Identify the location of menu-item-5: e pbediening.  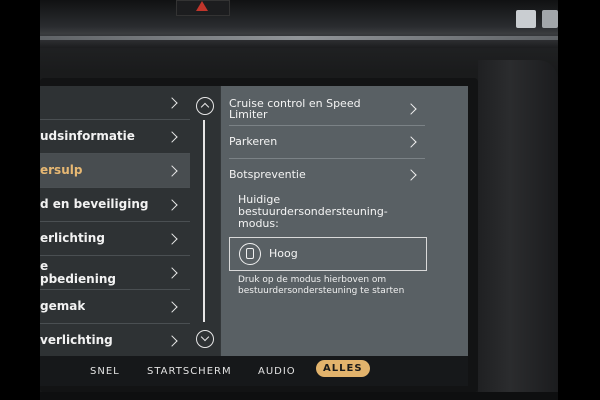
(115, 273).